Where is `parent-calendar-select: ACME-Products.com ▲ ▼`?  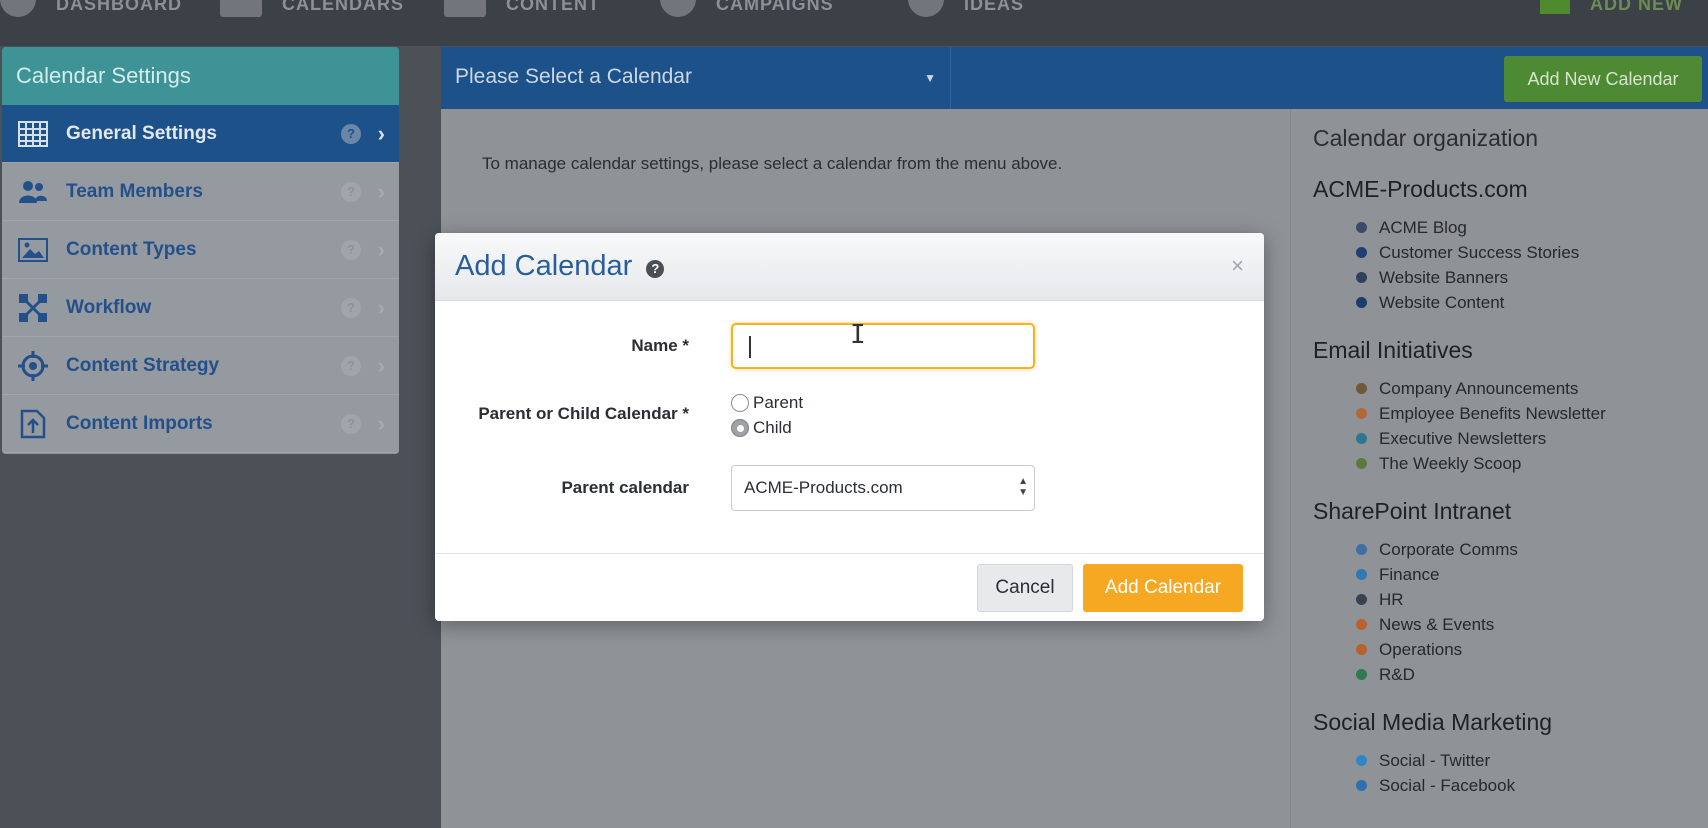 parent-calendar-select: ACME-Products.com ▲ ▼ is located at coordinates (883, 488).